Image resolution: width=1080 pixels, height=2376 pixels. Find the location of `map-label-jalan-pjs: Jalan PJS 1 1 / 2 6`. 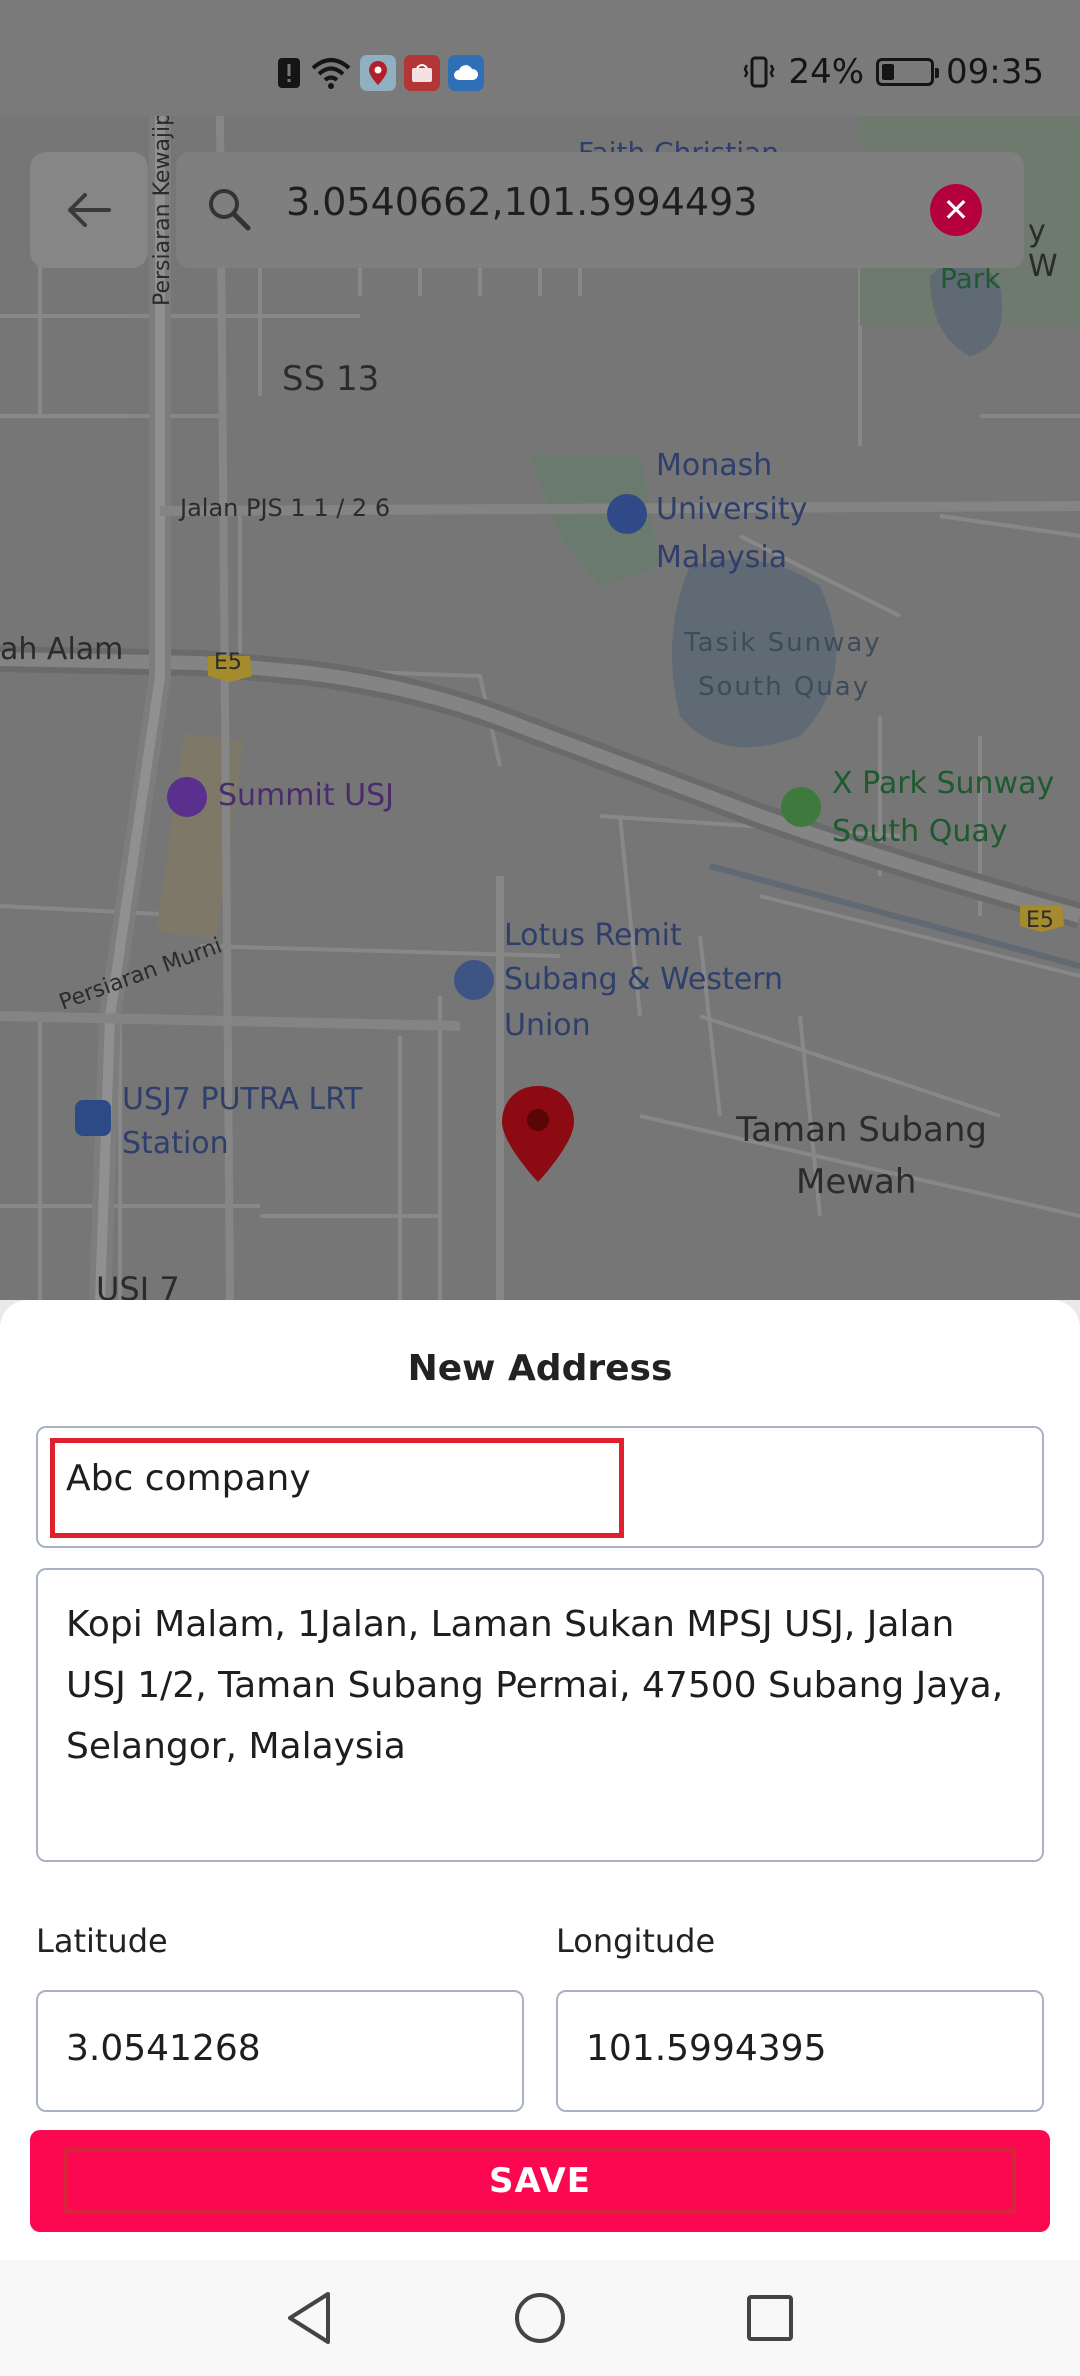

map-label-jalan-pjs: Jalan PJS 1 1 / 2 6 is located at coordinates (285, 508).